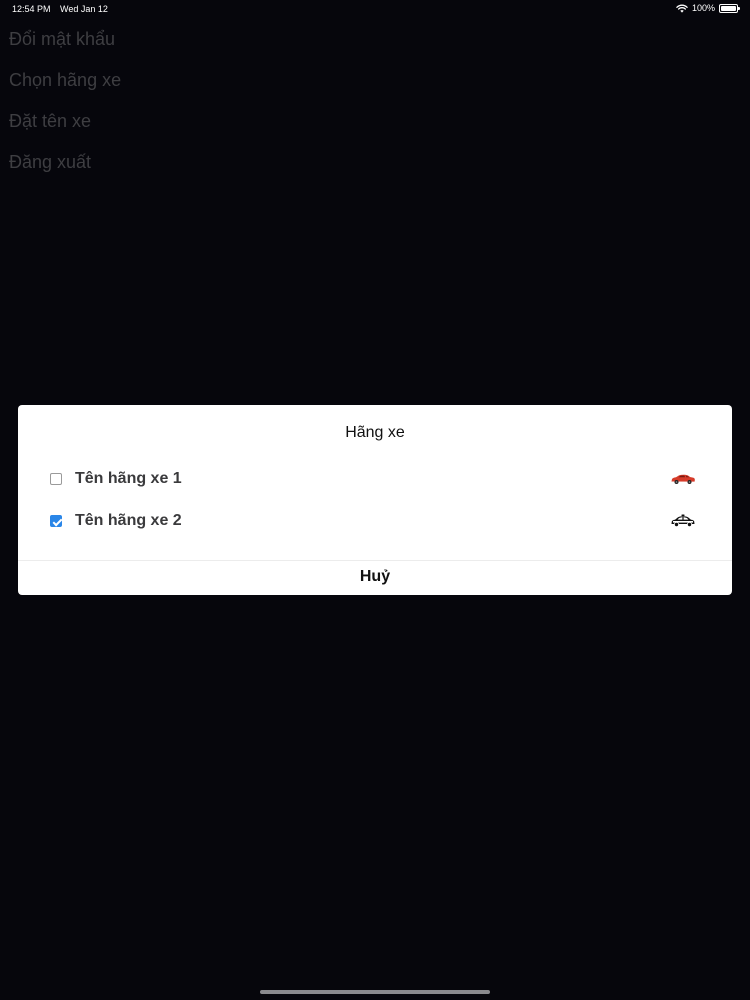 The image size is (750, 1000). I want to click on menu-item-logout: Đăng xuất, so click(65, 169).